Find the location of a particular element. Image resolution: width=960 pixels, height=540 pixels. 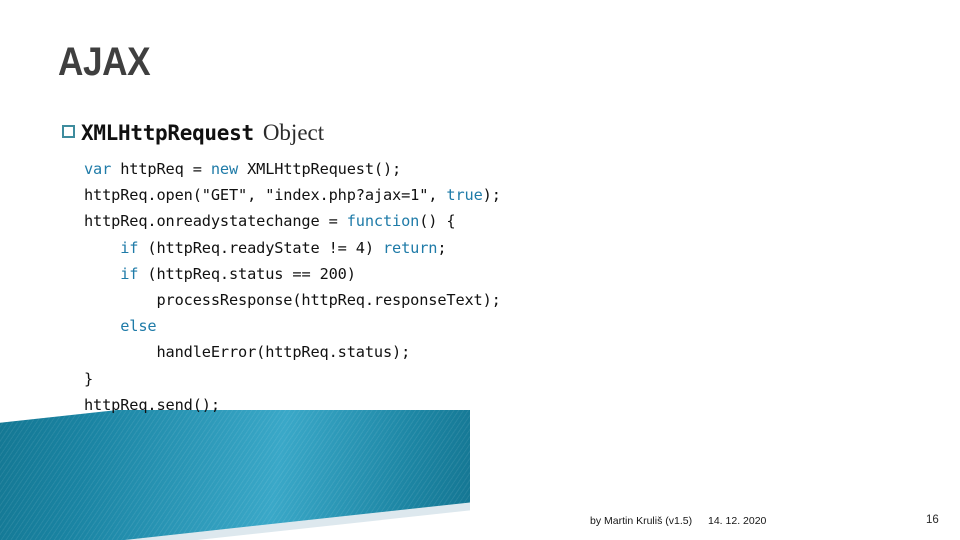

banner-teal-wedge is located at coordinates (235, 475).